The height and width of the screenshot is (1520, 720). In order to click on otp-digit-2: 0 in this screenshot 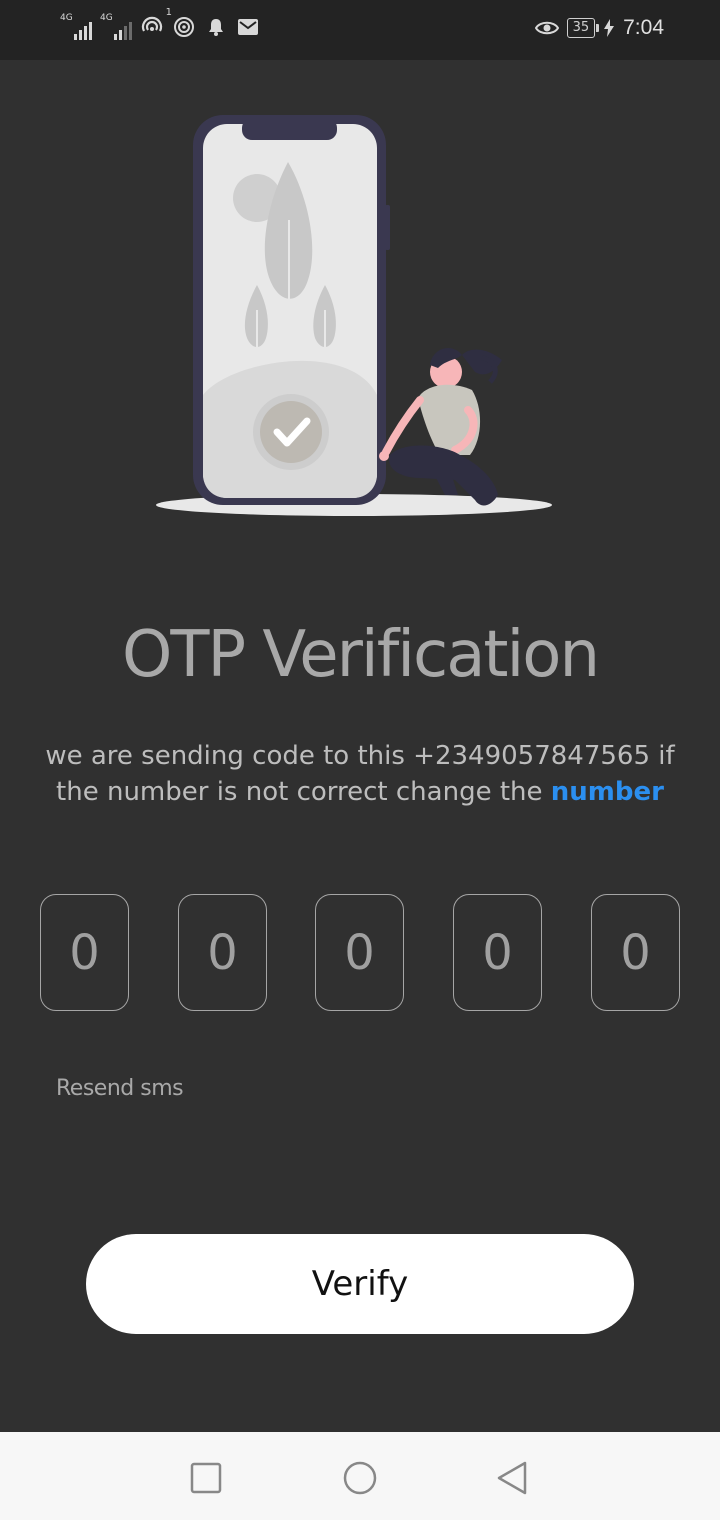, I will do `click(222, 952)`.